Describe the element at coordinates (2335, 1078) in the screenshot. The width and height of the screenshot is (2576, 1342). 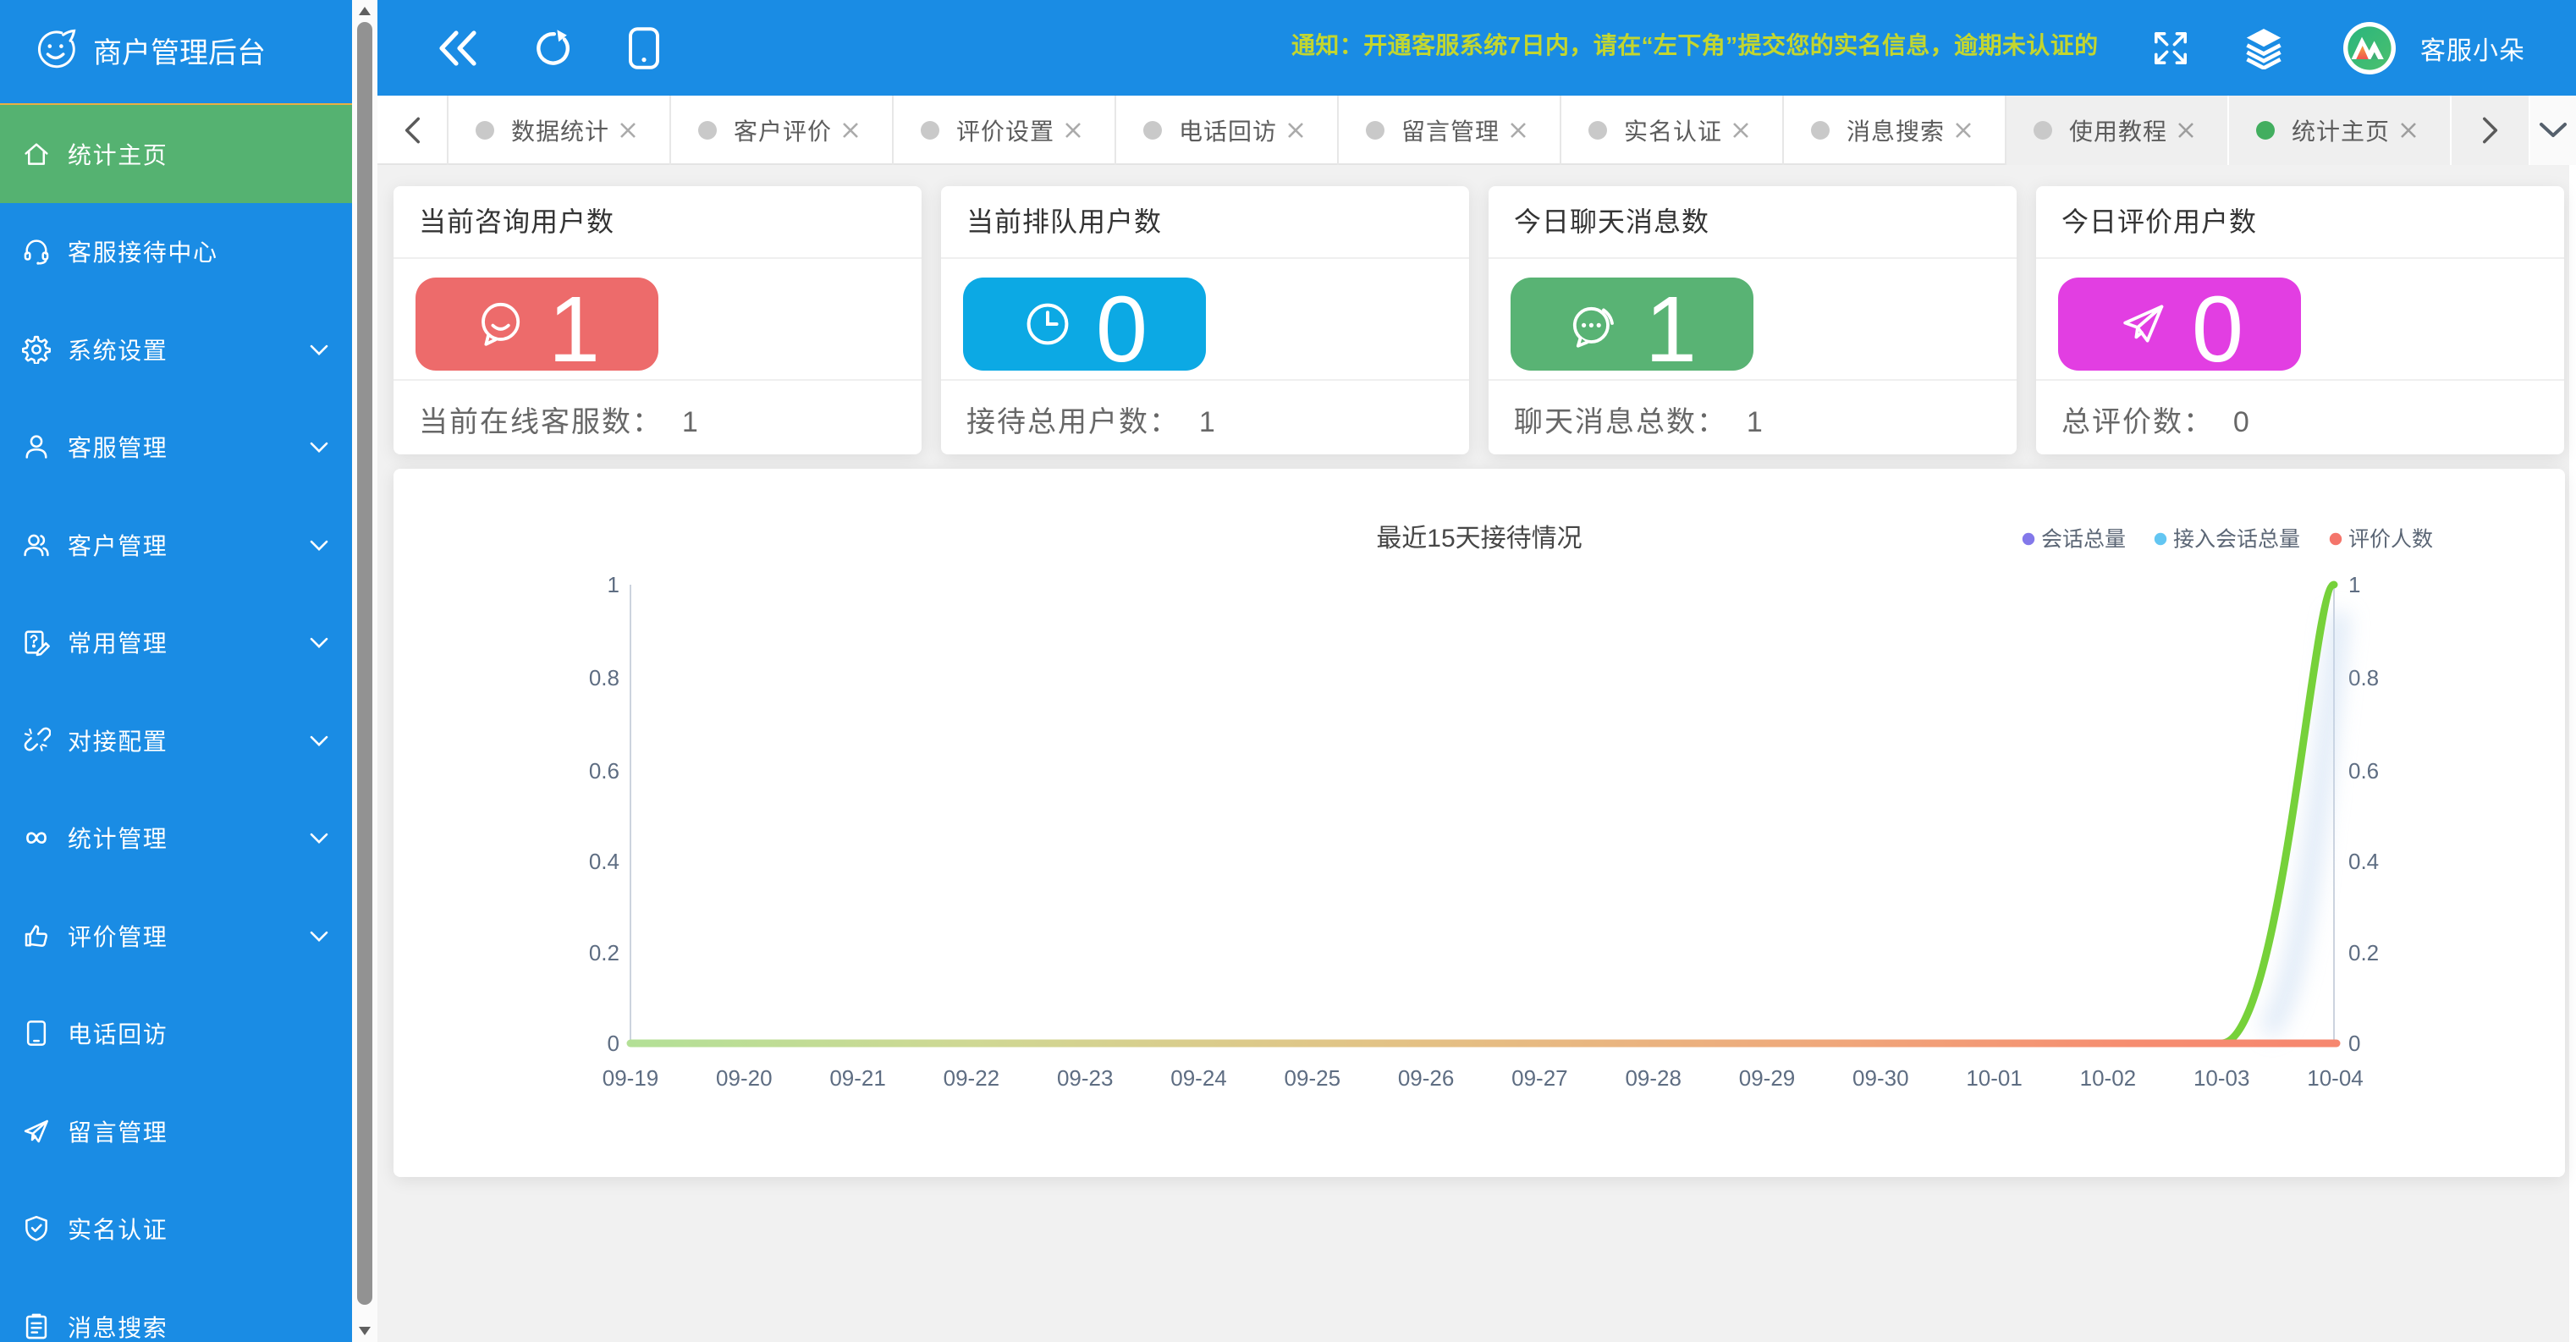
I see `svg-text: 10-04` at that location.